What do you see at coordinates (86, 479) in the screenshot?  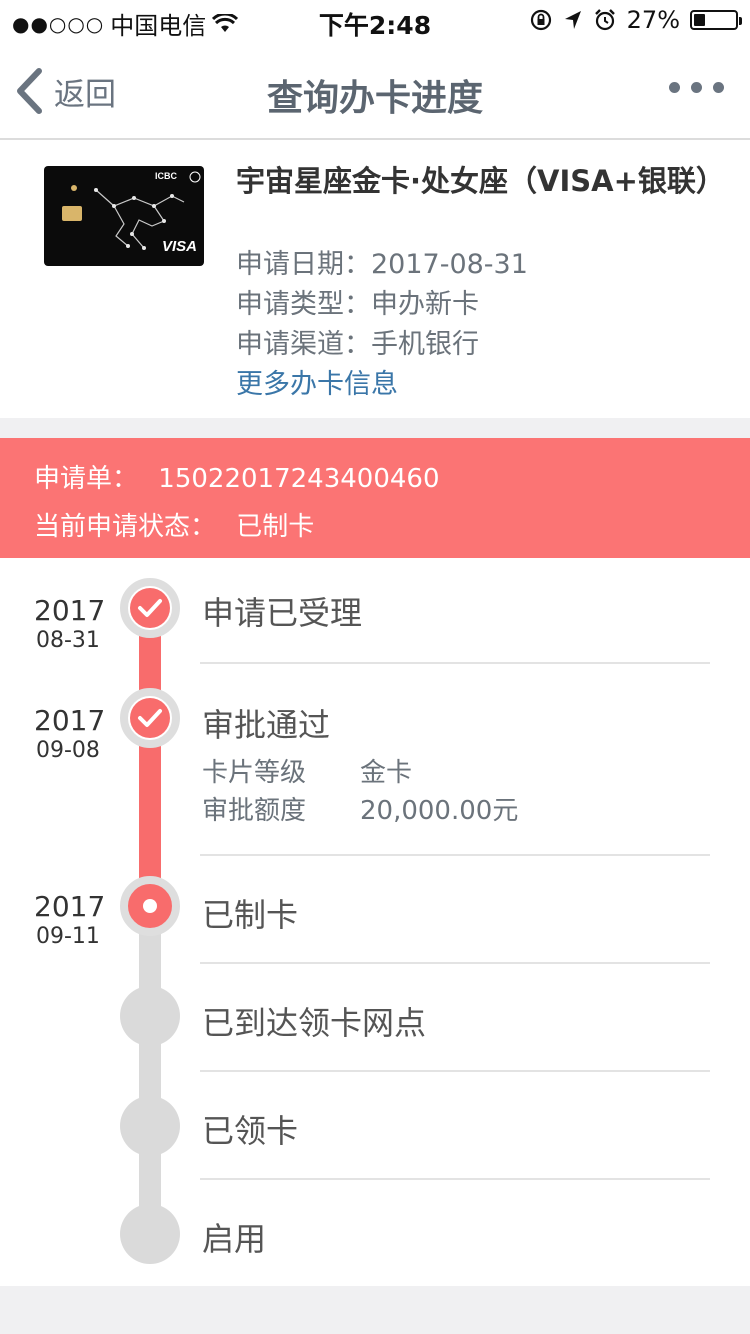 I see `application-number-label: 申请单：` at bounding box center [86, 479].